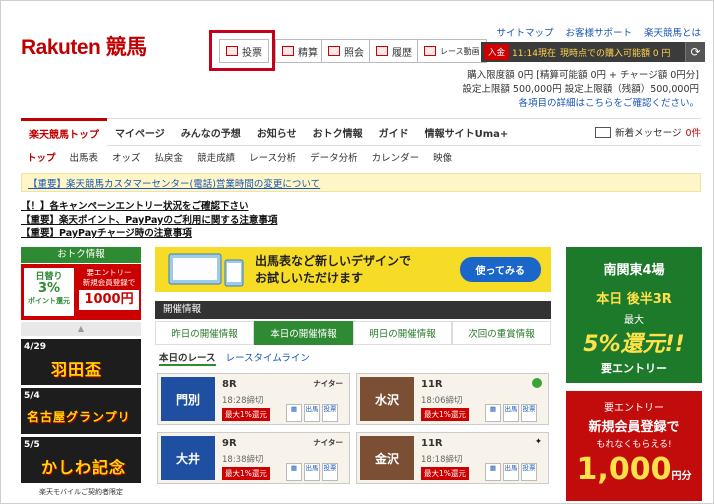 The width and height of the screenshot is (714, 504). I want to click on subnav-odds: オッズ, so click(126, 157).